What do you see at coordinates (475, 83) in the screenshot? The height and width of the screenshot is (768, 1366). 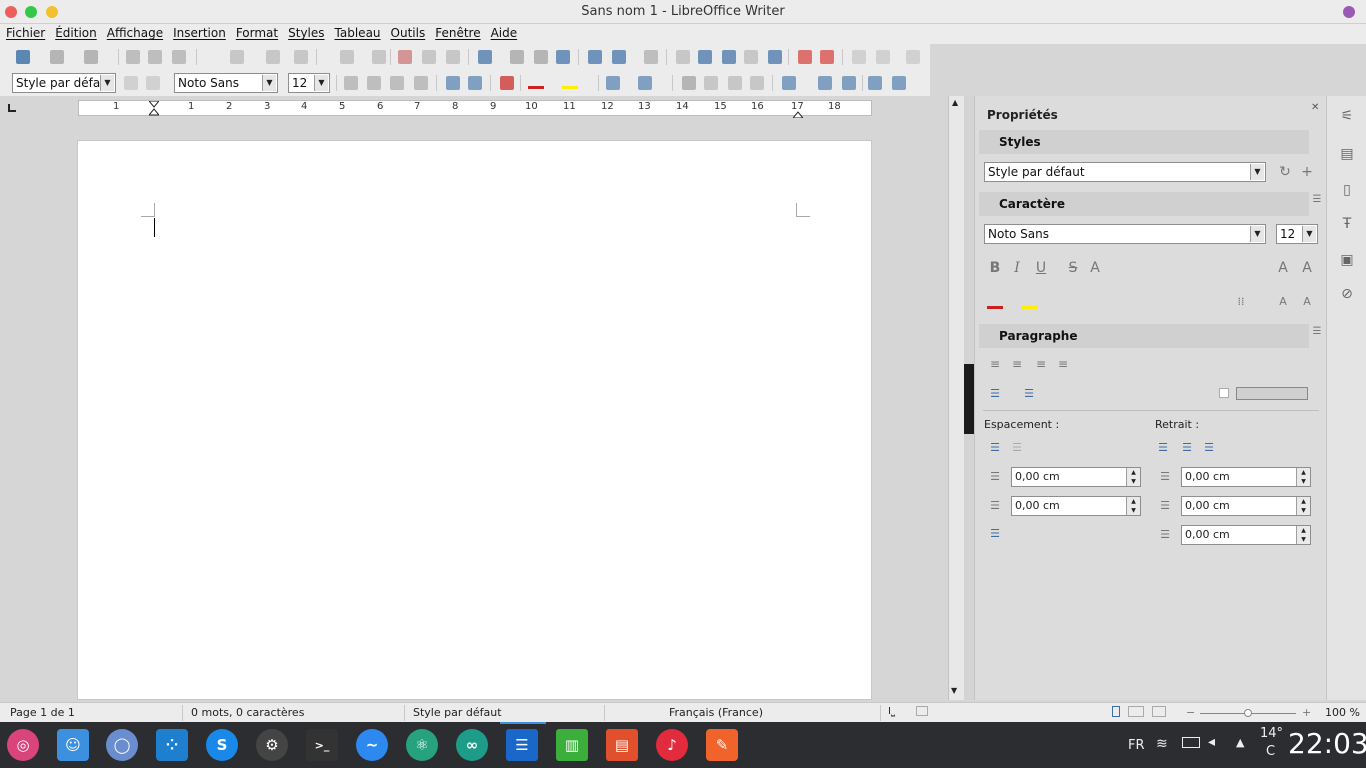 I see `subscript-icon` at bounding box center [475, 83].